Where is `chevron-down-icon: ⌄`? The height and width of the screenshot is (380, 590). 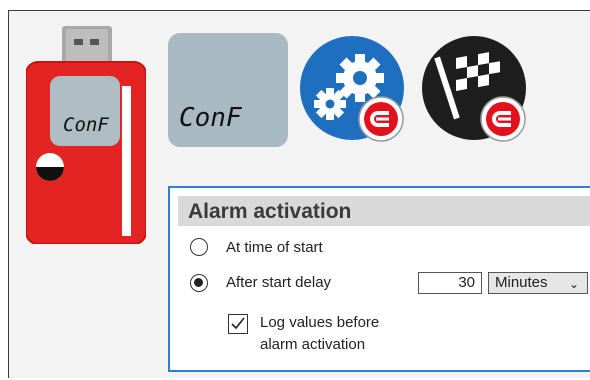 chevron-down-icon: ⌄ is located at coordinates (573, 284).